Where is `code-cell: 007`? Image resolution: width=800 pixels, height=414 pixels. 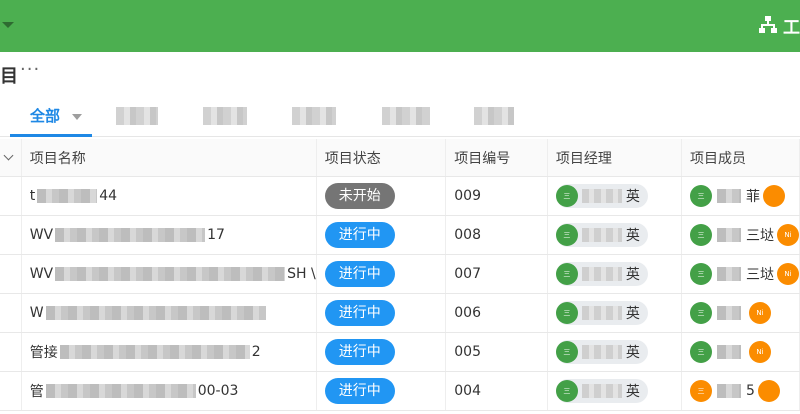 code-cell: 007 is located at coordinates (496, 274).